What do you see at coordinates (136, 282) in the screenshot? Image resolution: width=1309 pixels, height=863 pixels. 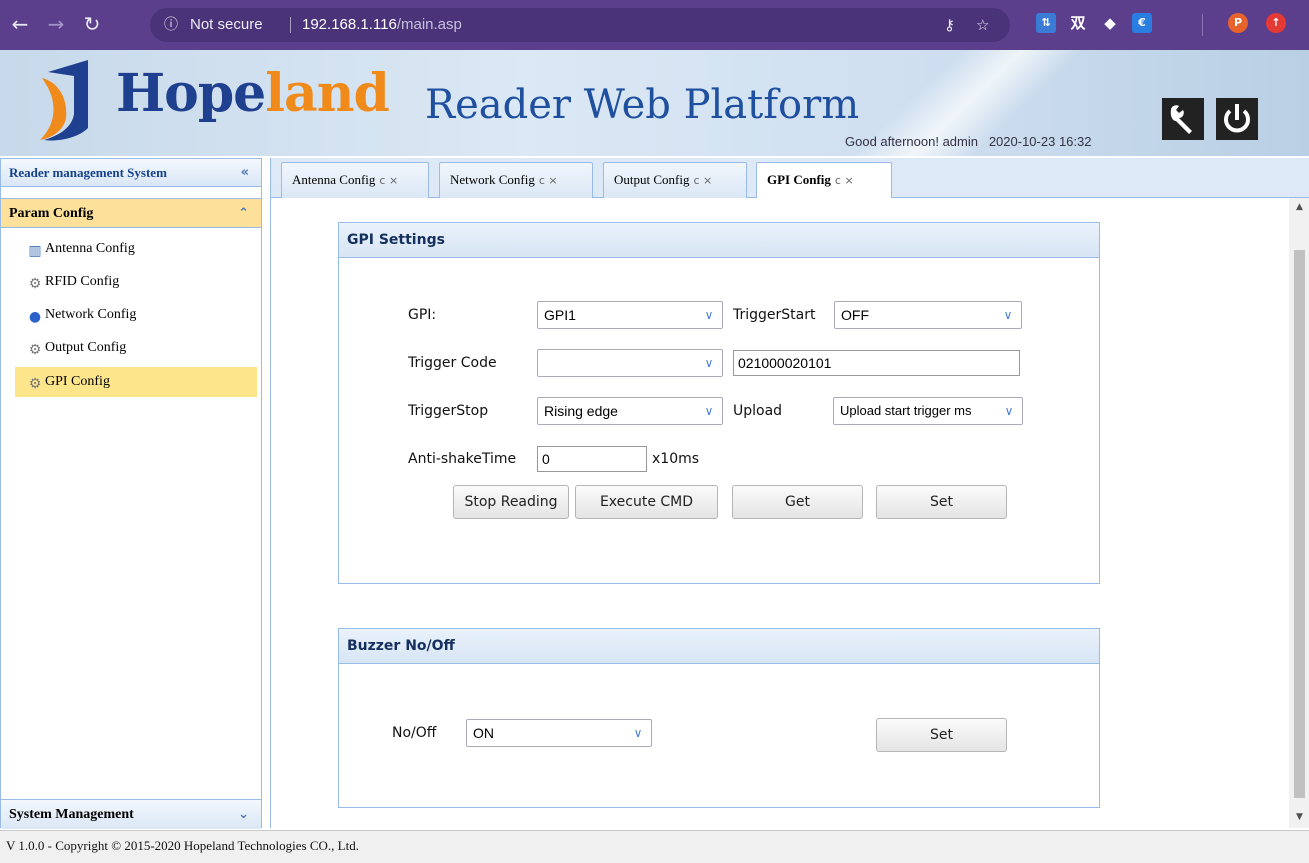 I see `sidebar-item-rfid-config: ⚙ RFID Config` at bounding box center [136, 282].